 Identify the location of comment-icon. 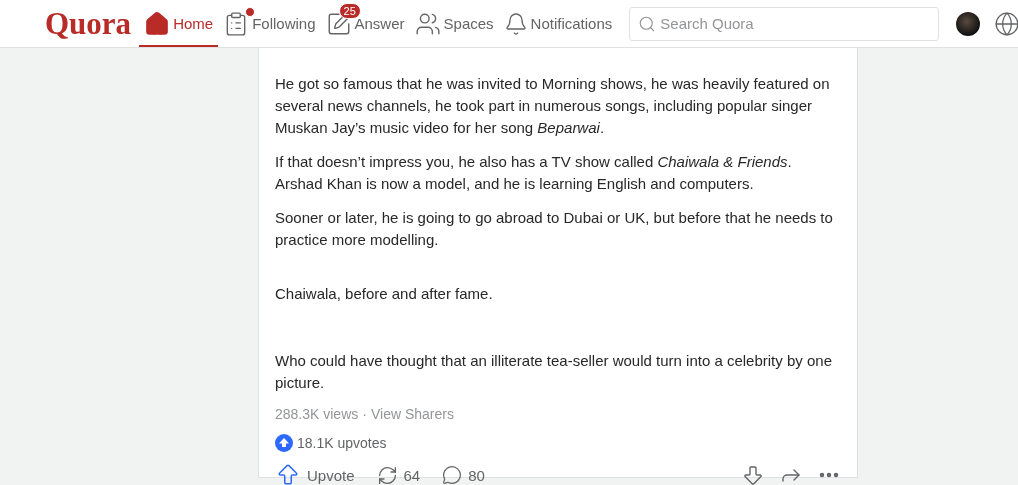
(452, 475).